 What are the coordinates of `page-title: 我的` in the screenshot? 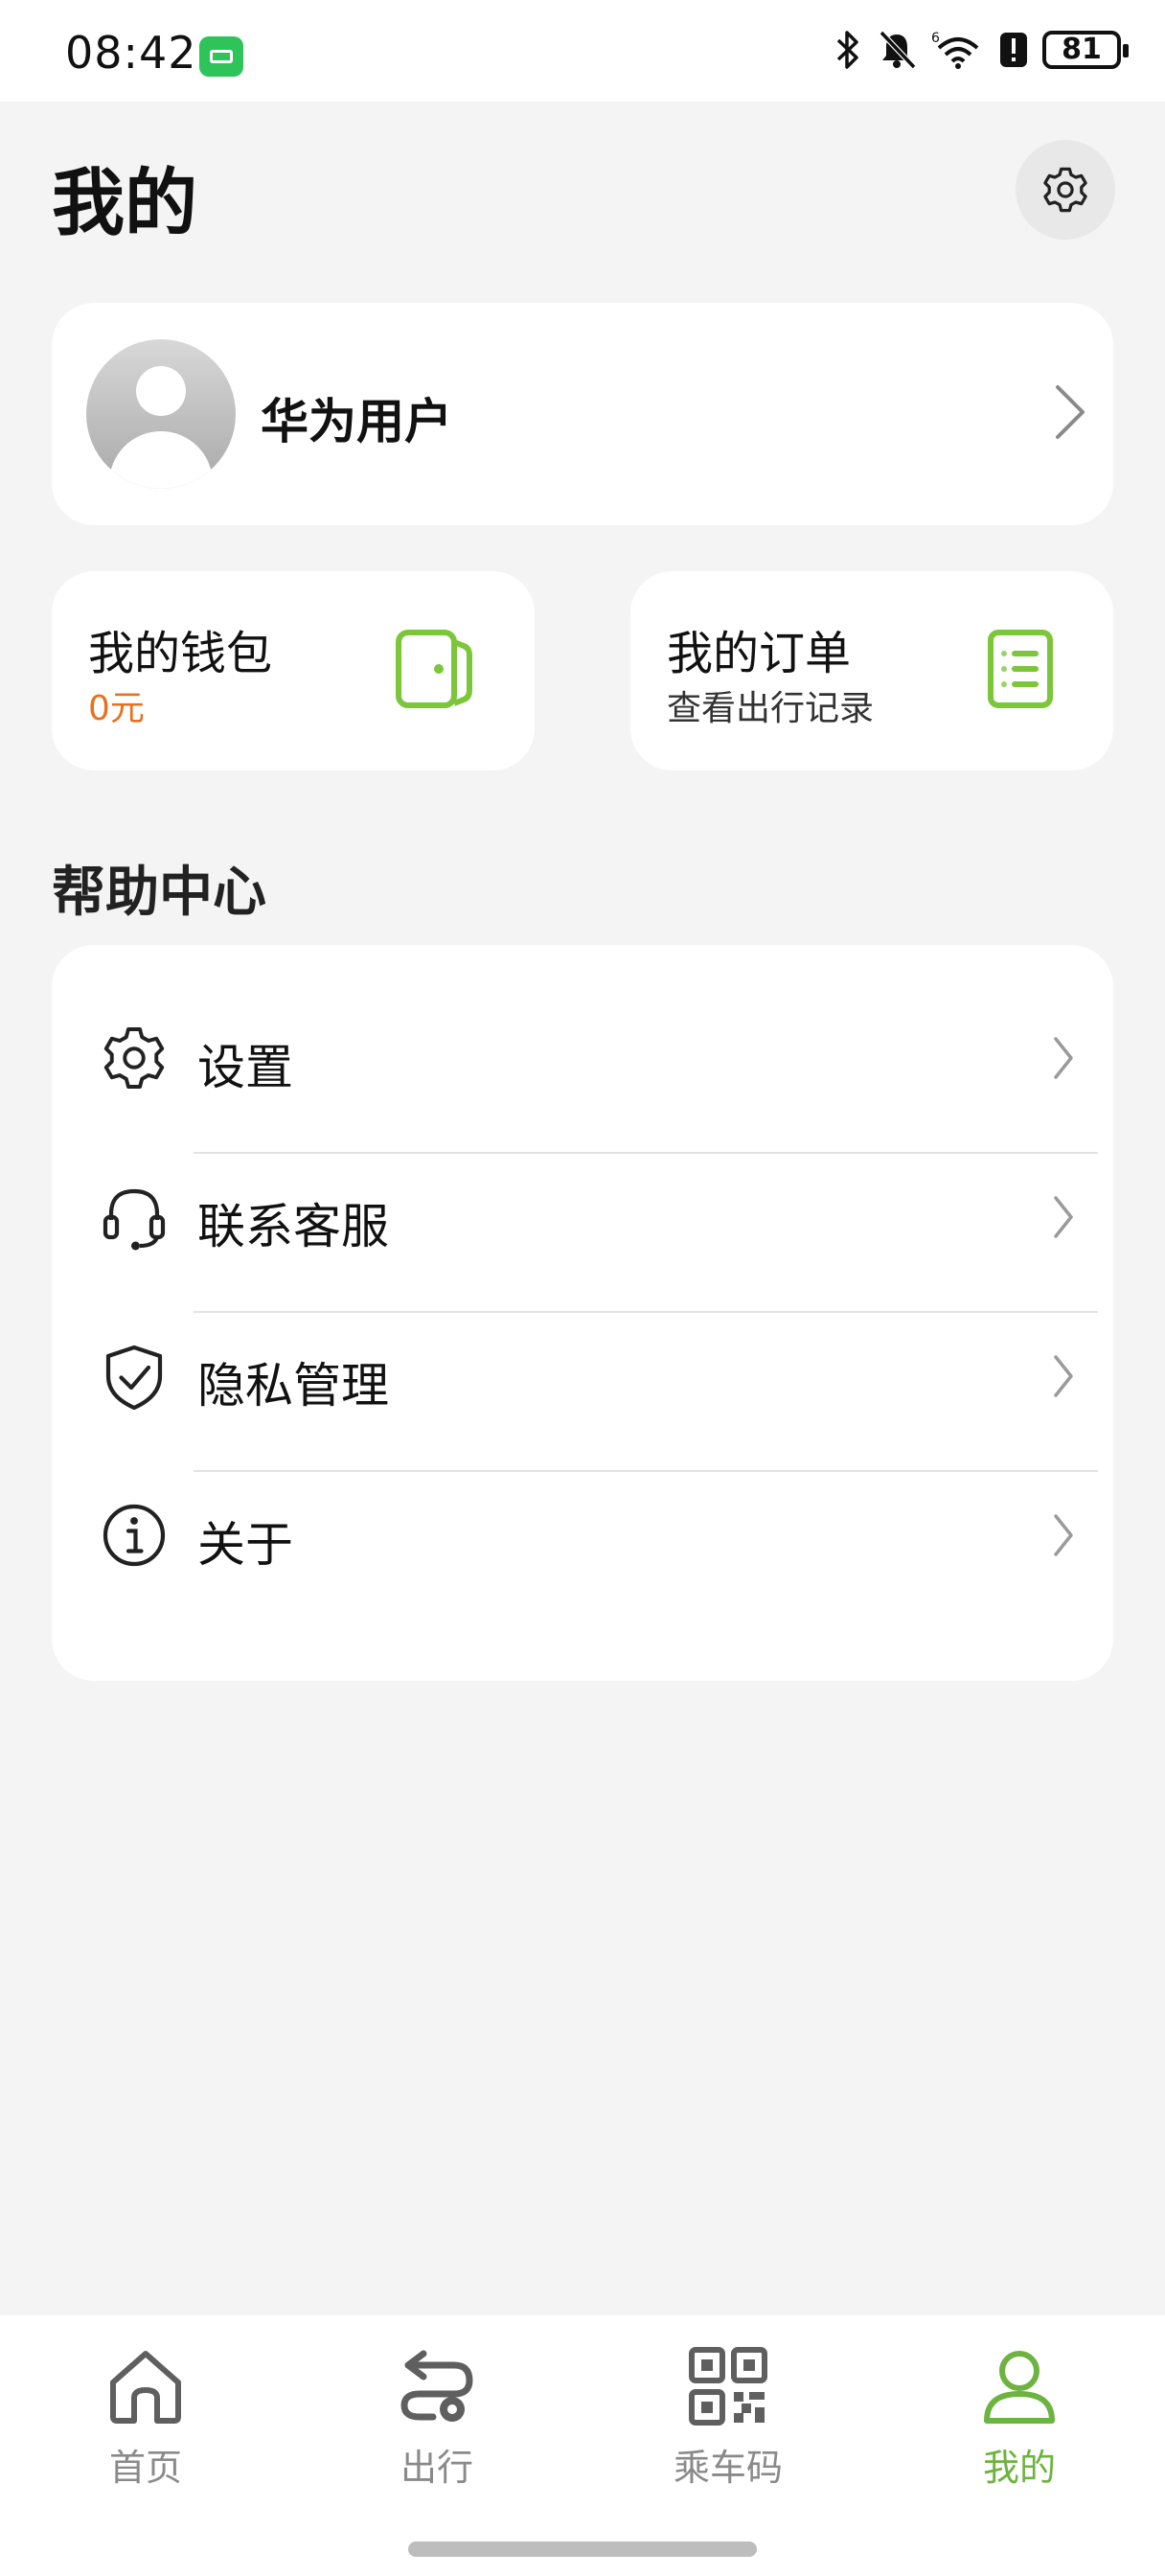 It's located at (124, 202).